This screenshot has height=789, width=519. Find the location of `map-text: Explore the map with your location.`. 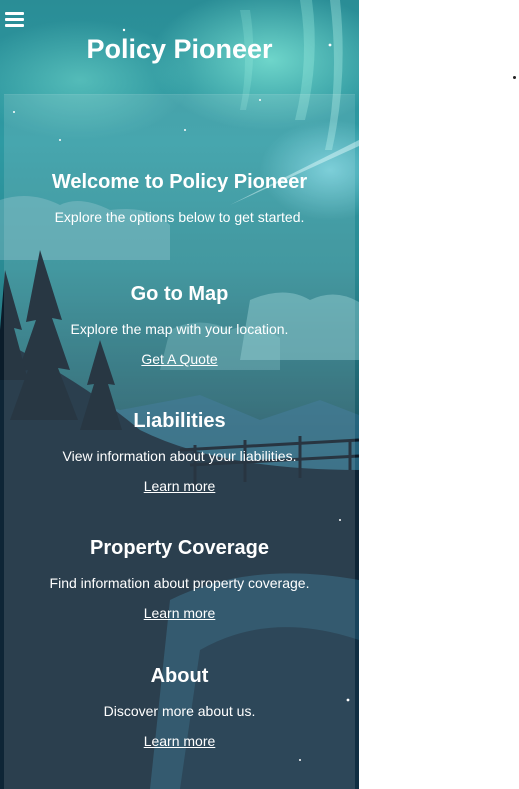

map-text: Explore the map with your location. is located at coordinates (179, 329).